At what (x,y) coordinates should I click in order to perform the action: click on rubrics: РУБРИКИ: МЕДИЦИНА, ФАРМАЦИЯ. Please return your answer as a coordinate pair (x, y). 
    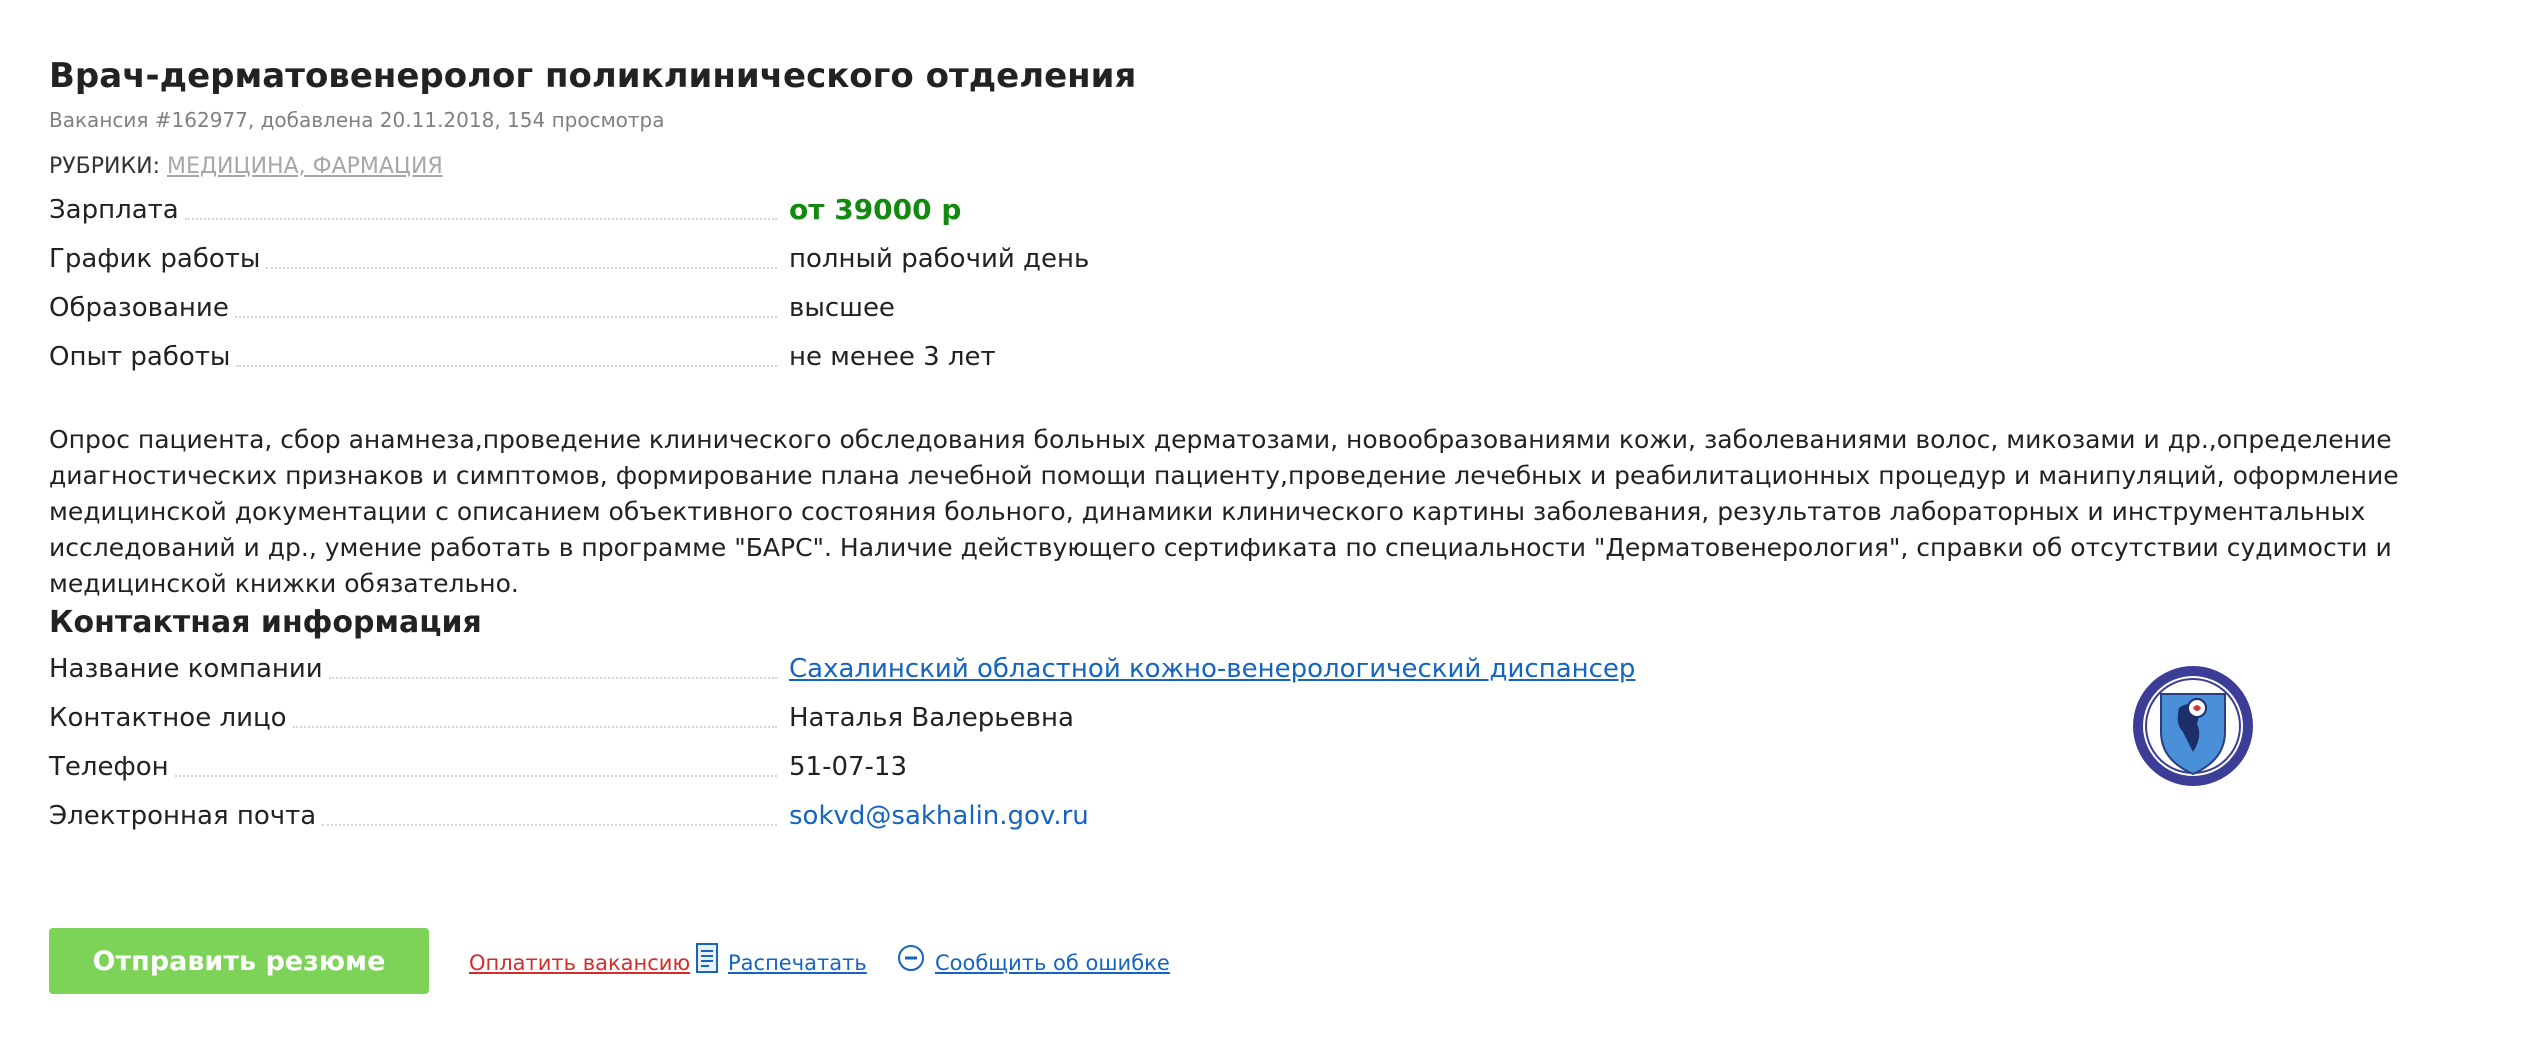
    Looking at the image, I should click on (246, 166).